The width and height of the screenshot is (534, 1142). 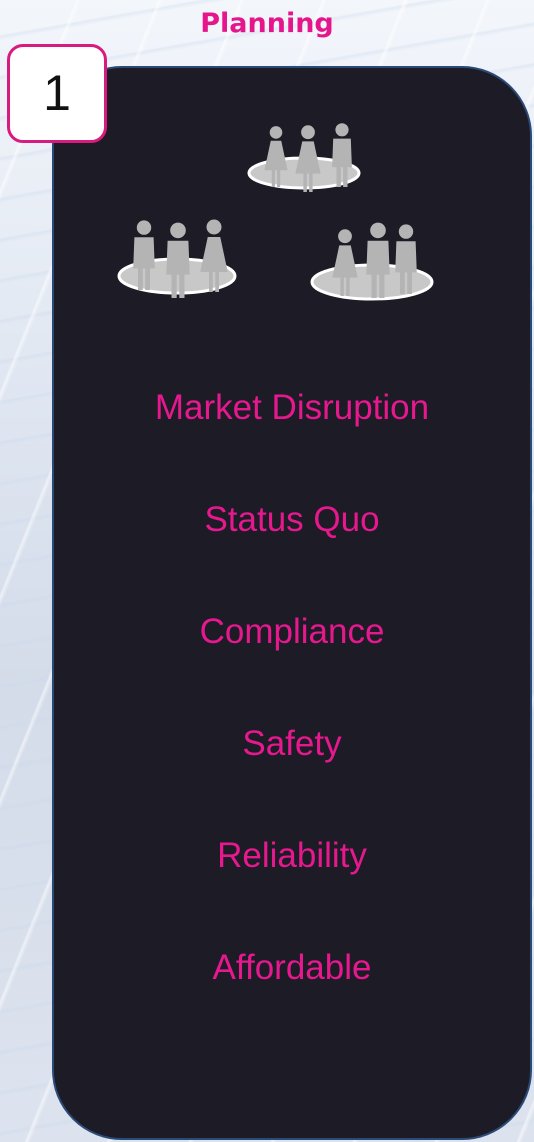 What do you see at coordinates (292, 855) in the screenshot?
I see `list-item-reliability: Reliability` at bounding box center [292, 855].